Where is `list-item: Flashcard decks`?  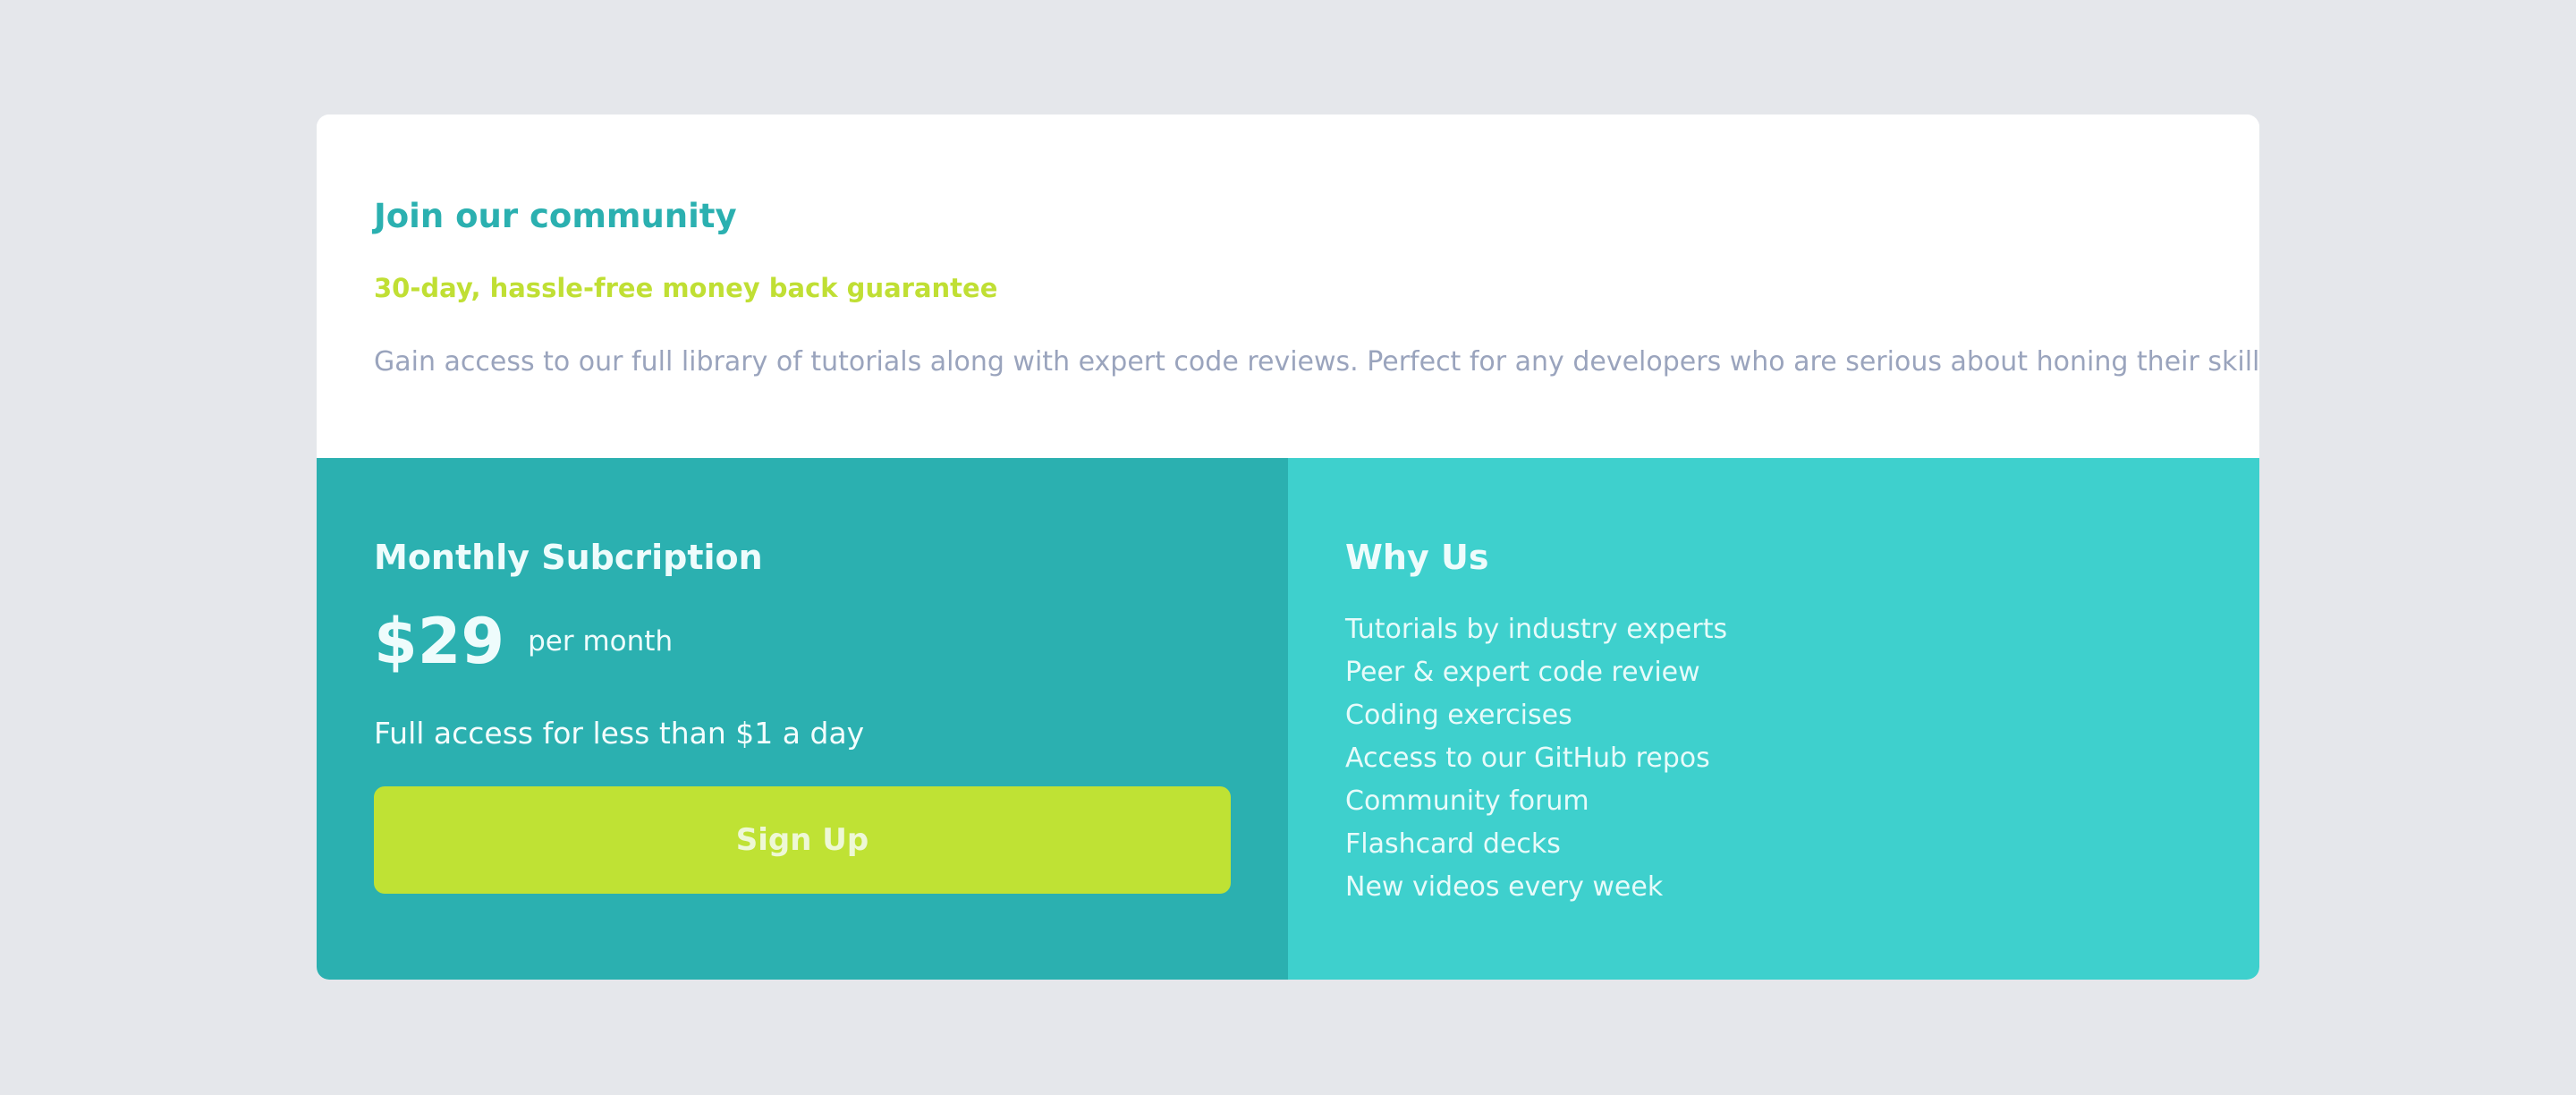 list-item: Flashcard decks is located at coordinates (1453, 844).